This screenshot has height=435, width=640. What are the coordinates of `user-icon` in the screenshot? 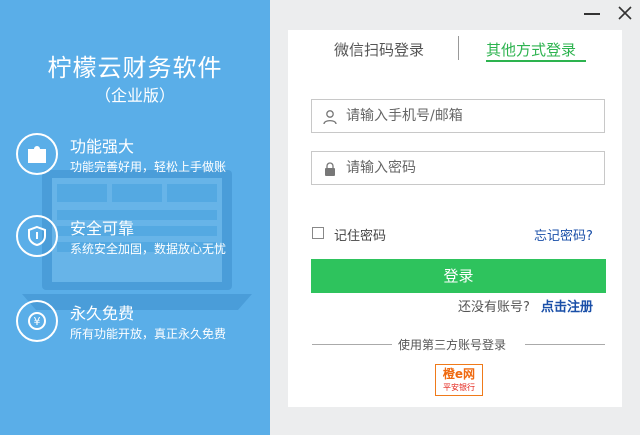 It's located at (330, 119).